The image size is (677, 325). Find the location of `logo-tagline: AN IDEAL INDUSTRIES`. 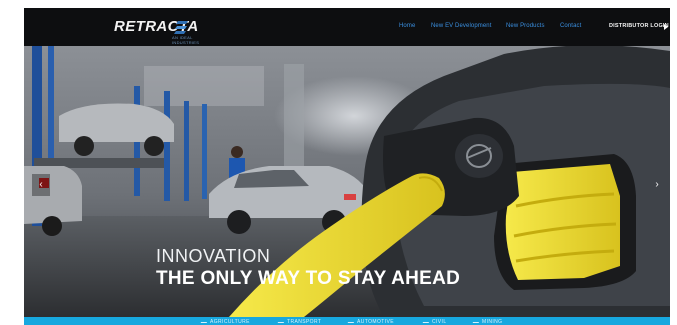

logo-tagline: AN IDEAL INDUSTRIES is located at coordinates (186, 40).